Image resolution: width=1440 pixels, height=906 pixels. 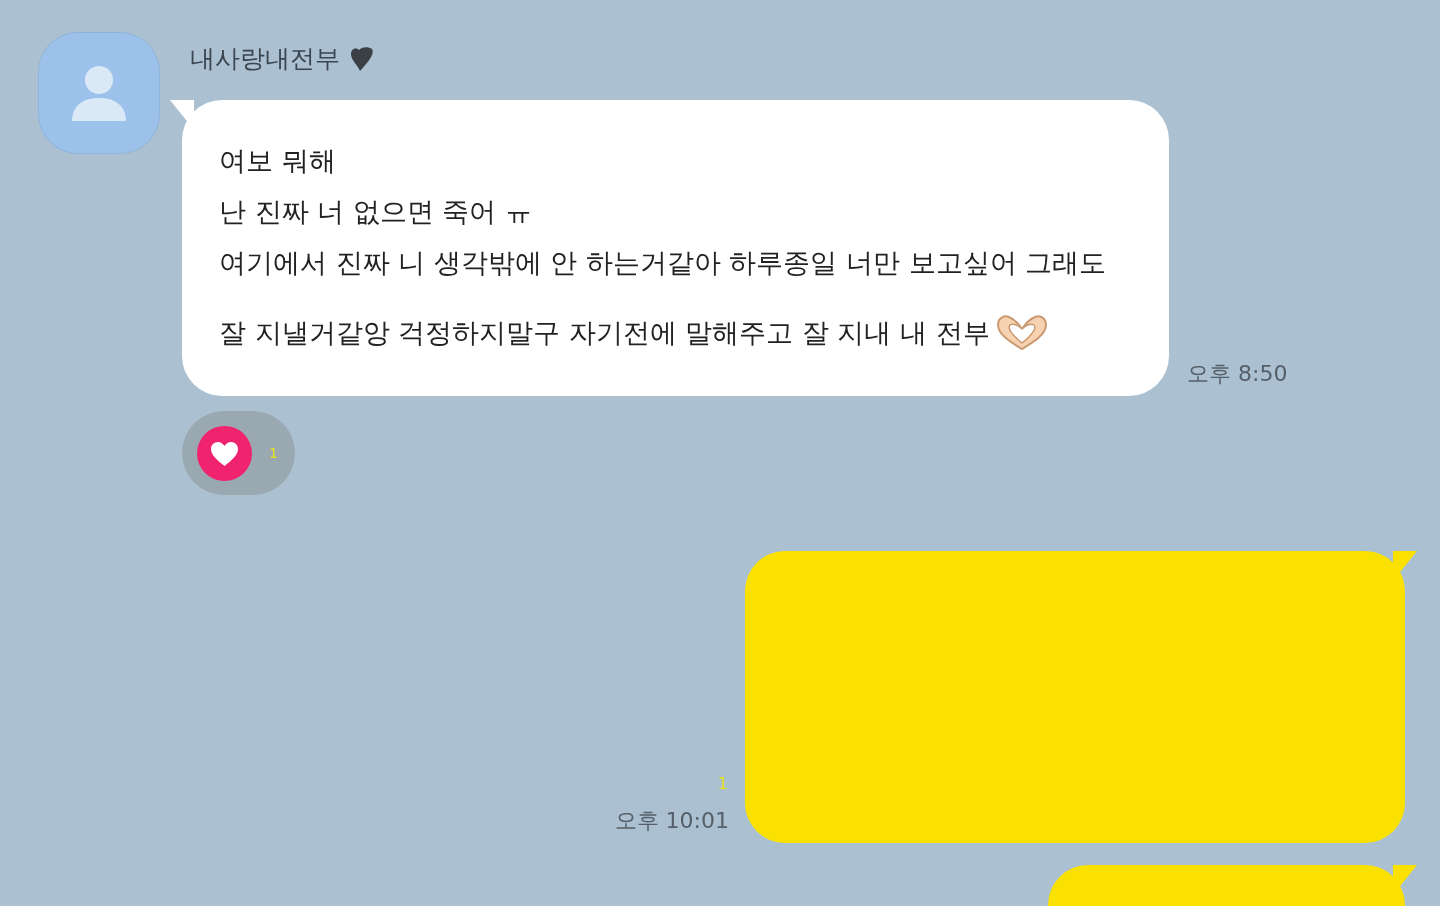 I want to click on message-text: 여보 뭐해, so click(x=277, y=161).